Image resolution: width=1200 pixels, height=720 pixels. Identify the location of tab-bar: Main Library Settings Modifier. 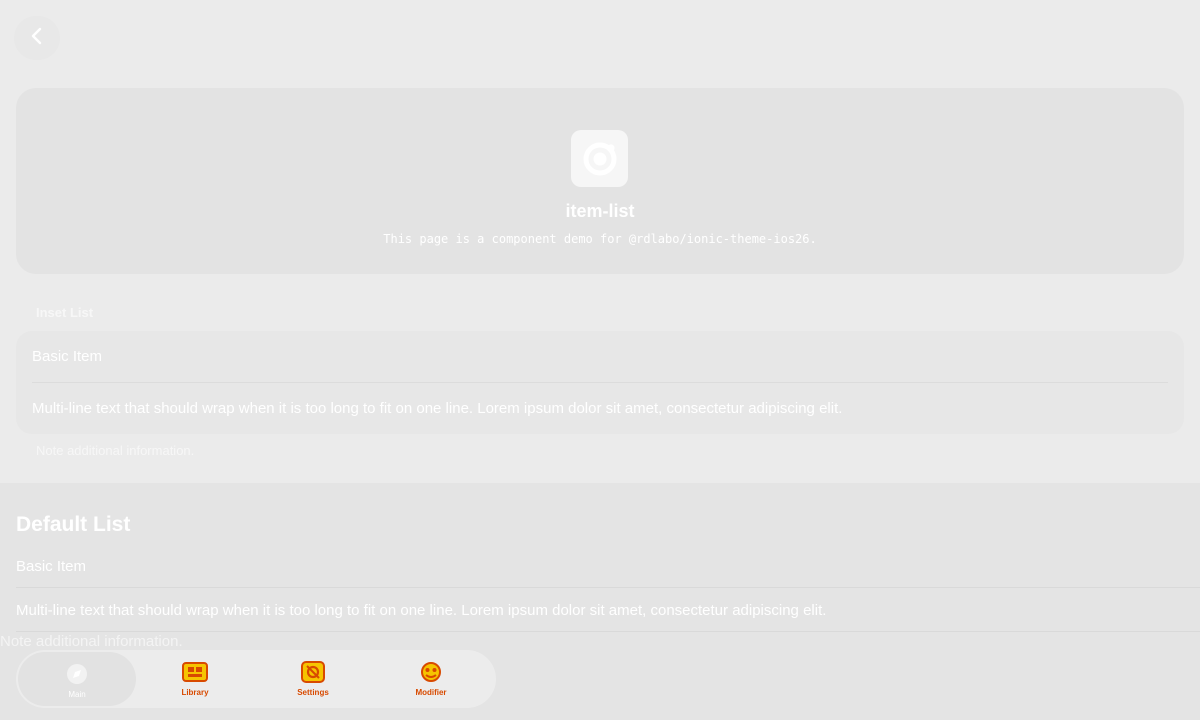
(256, 679).